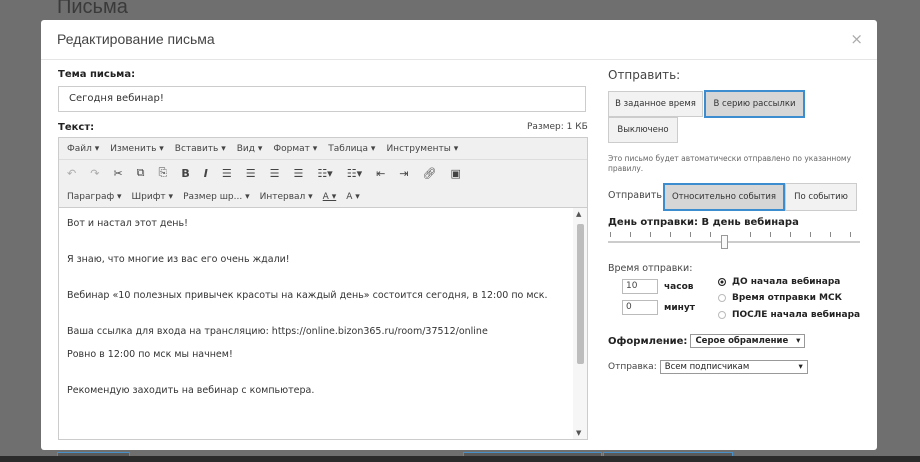 This screenshot has width=920, height=462. I want to click on italic-icon: I, so click(206, 173).